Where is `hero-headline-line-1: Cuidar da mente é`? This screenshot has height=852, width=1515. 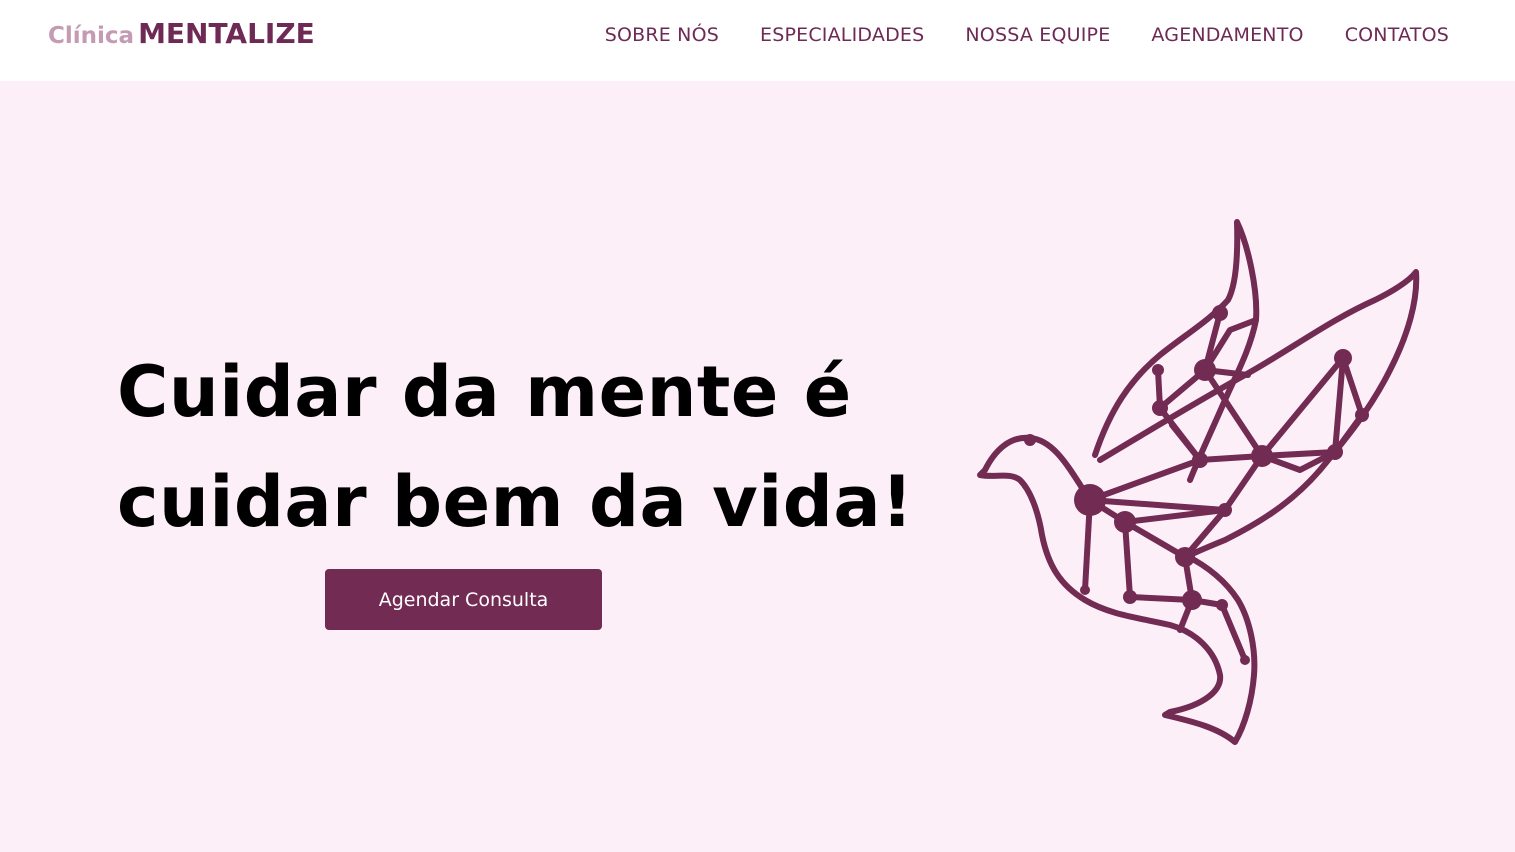
hero-headline-line-1: Cuidar da mente é is located at coordinates (484, 392).